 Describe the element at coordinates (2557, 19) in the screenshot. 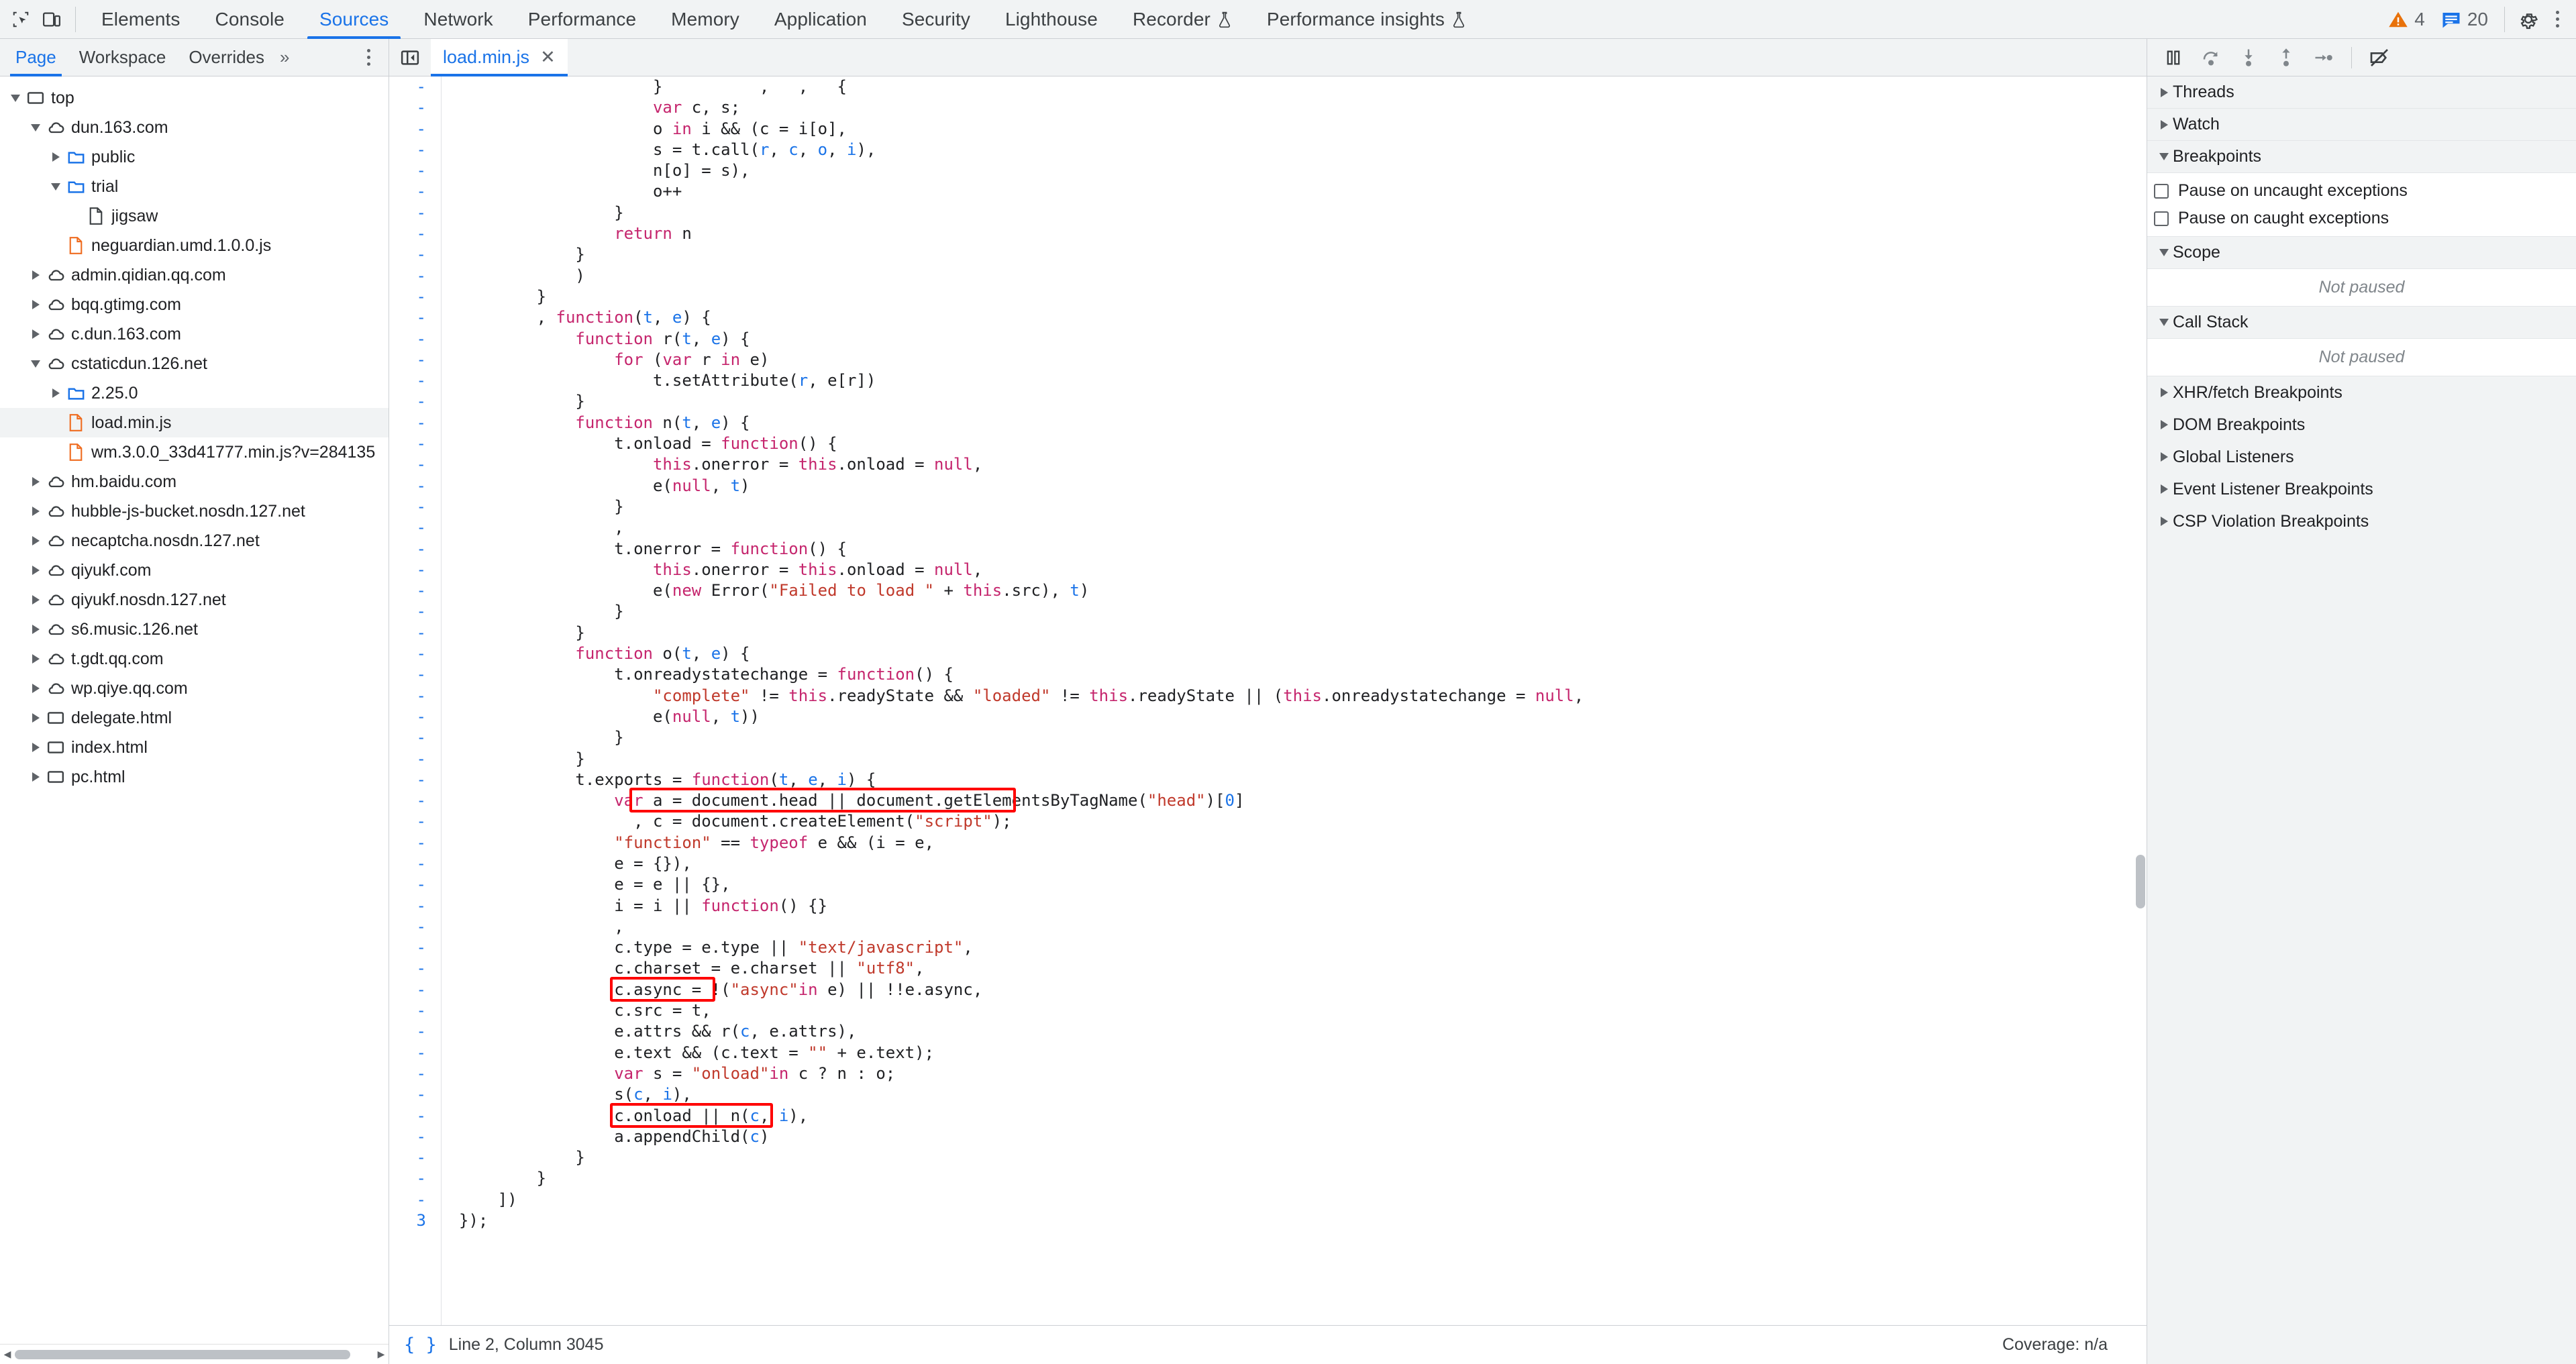

I see `more-options-icon` at that location.